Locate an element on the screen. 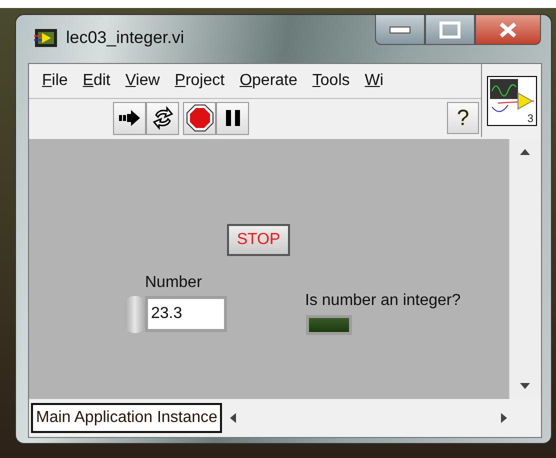  menu-item: View is located at coordinates (145, 81).